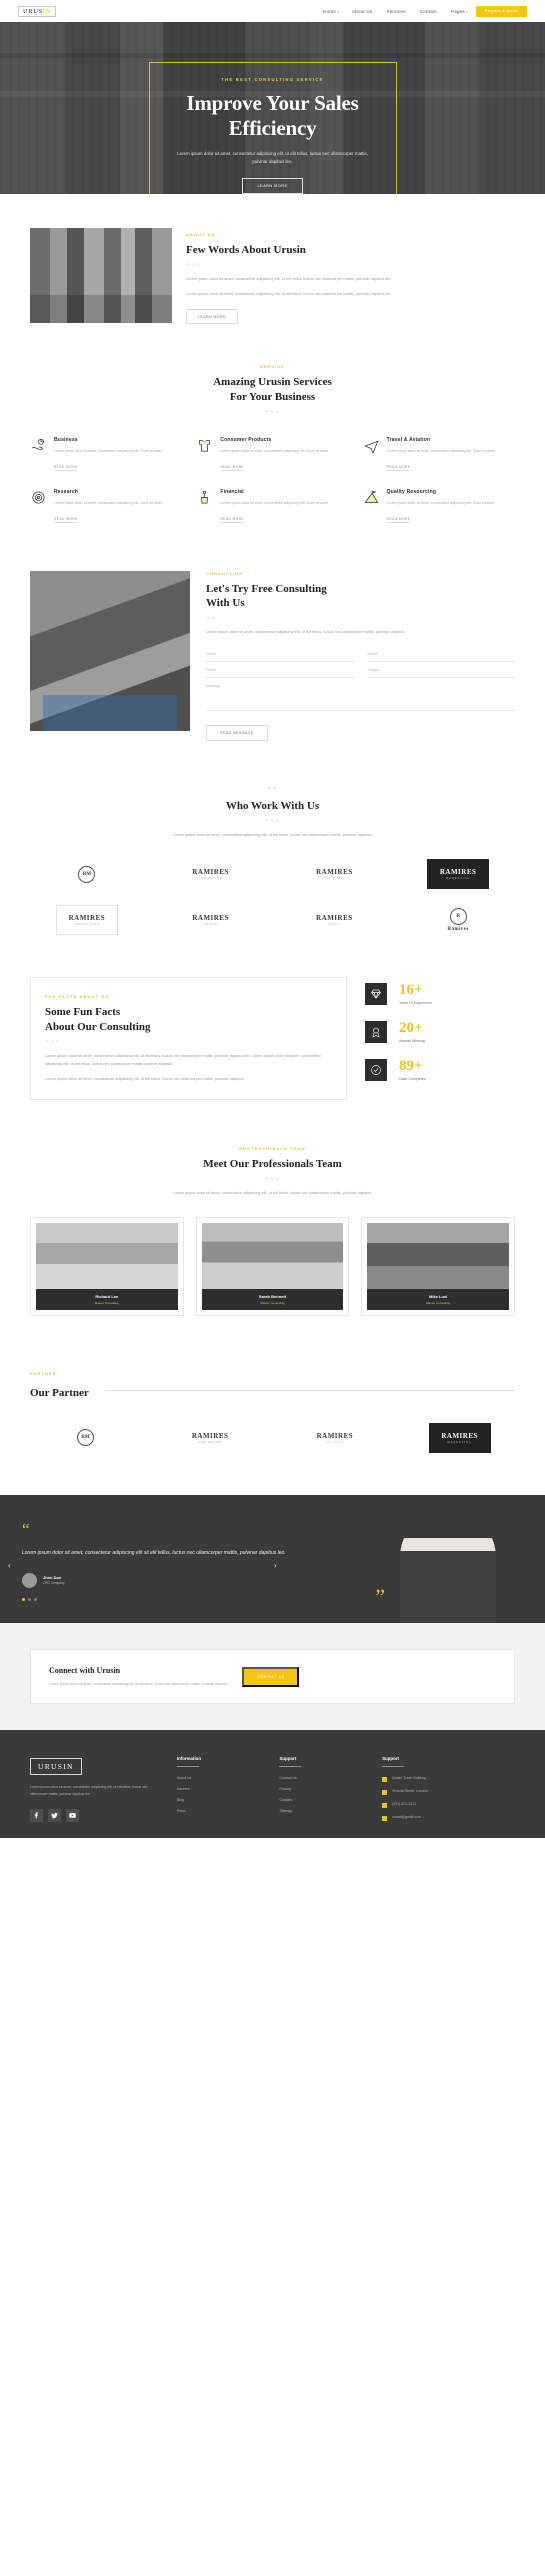 The image size is (545, 2560). I want to click on nav-item-contact: Contact, so click(429, 11).